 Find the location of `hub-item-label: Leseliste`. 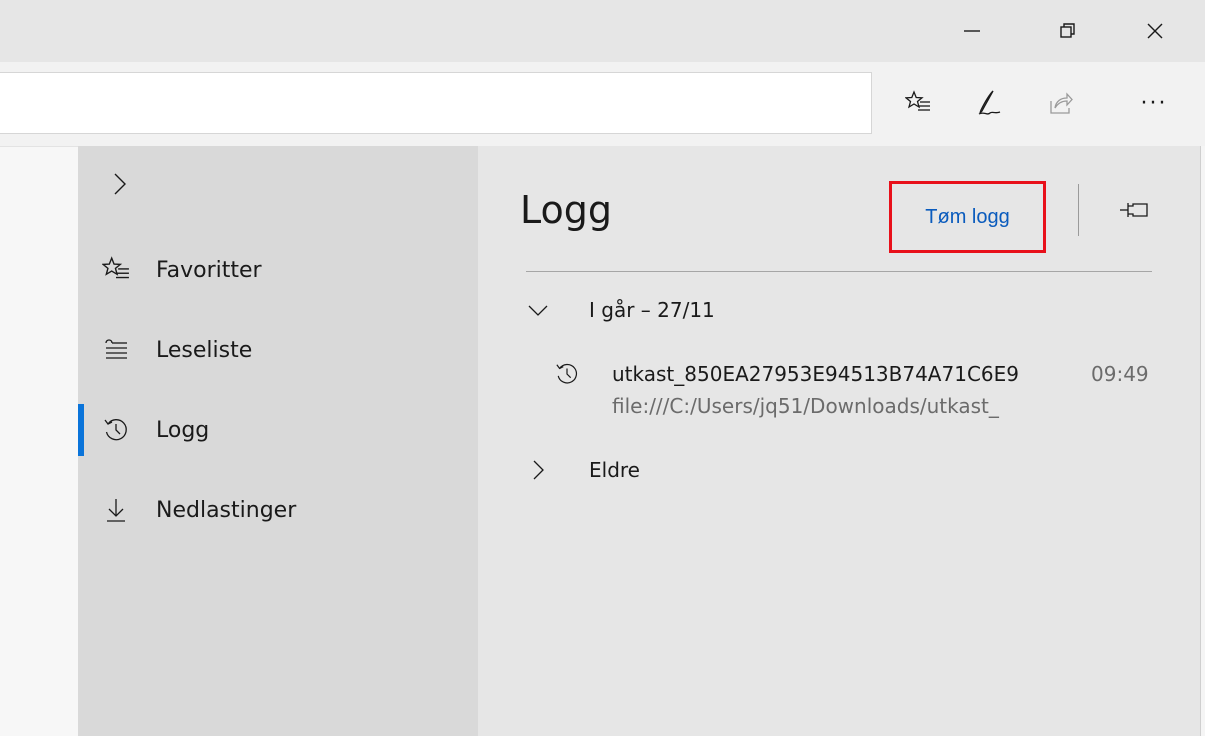

hub-item-label: Leseliste is located at coordinates (204, 350).